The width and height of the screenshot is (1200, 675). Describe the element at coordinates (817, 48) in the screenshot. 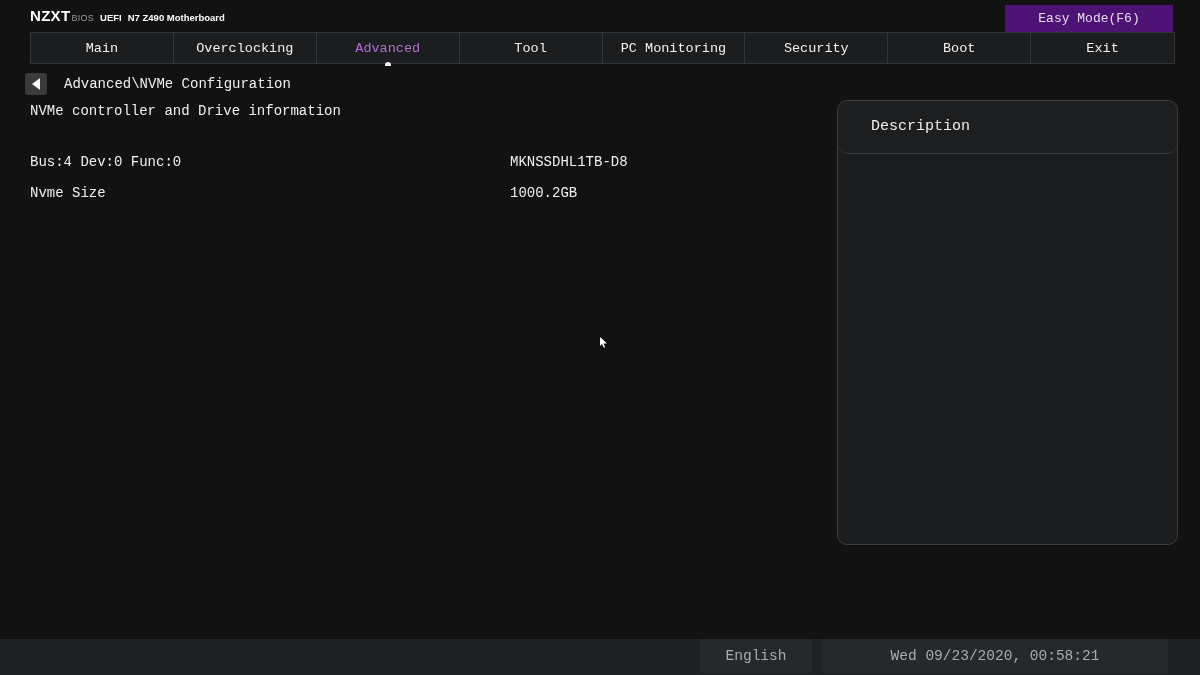

I see `menu-tab: Security` at that location.